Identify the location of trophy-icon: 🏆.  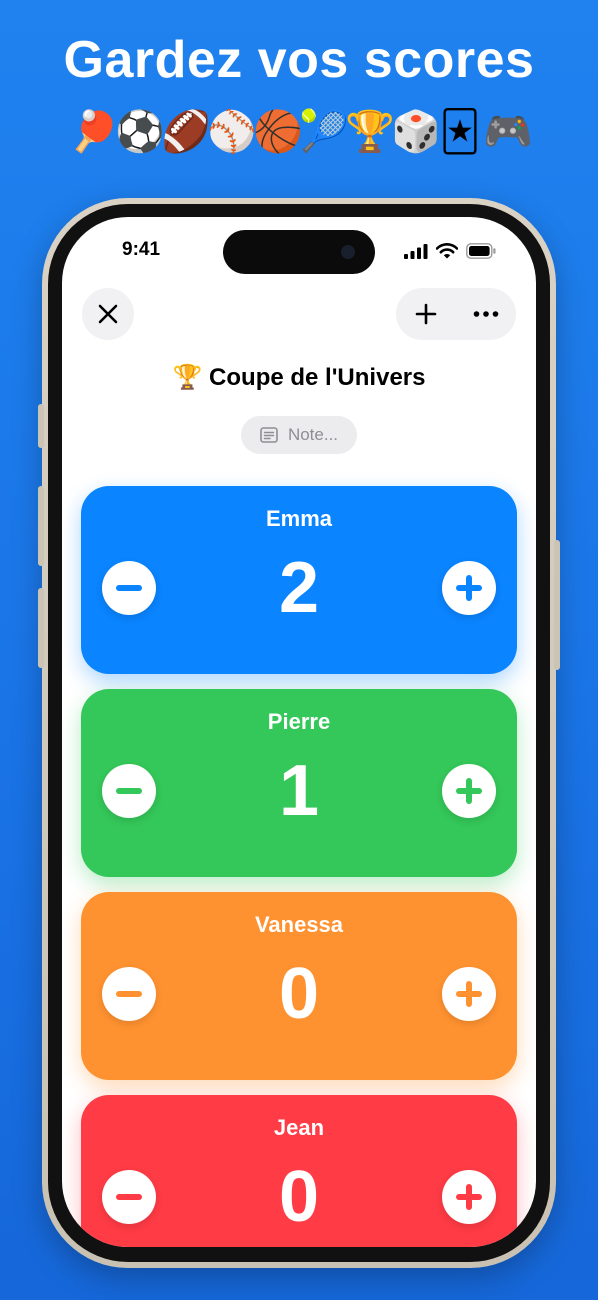
(370, 132).